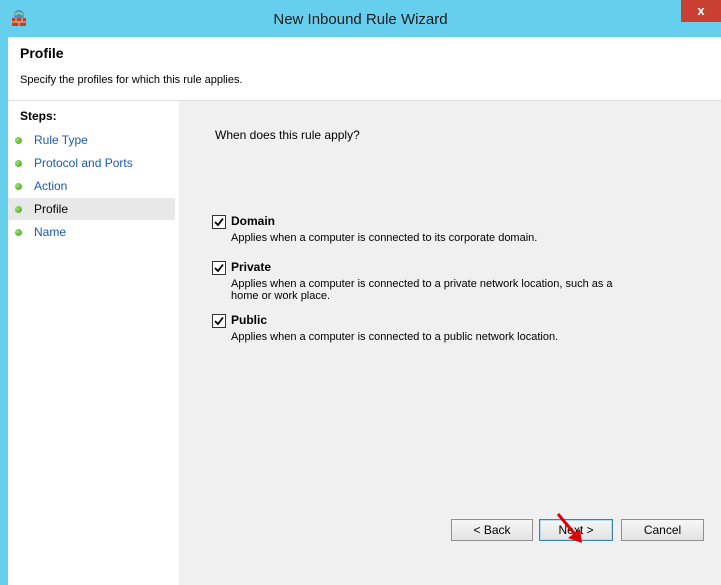 This screenshot has height=585, width=721. I want to click on public-checkbox, so click(219, 321).